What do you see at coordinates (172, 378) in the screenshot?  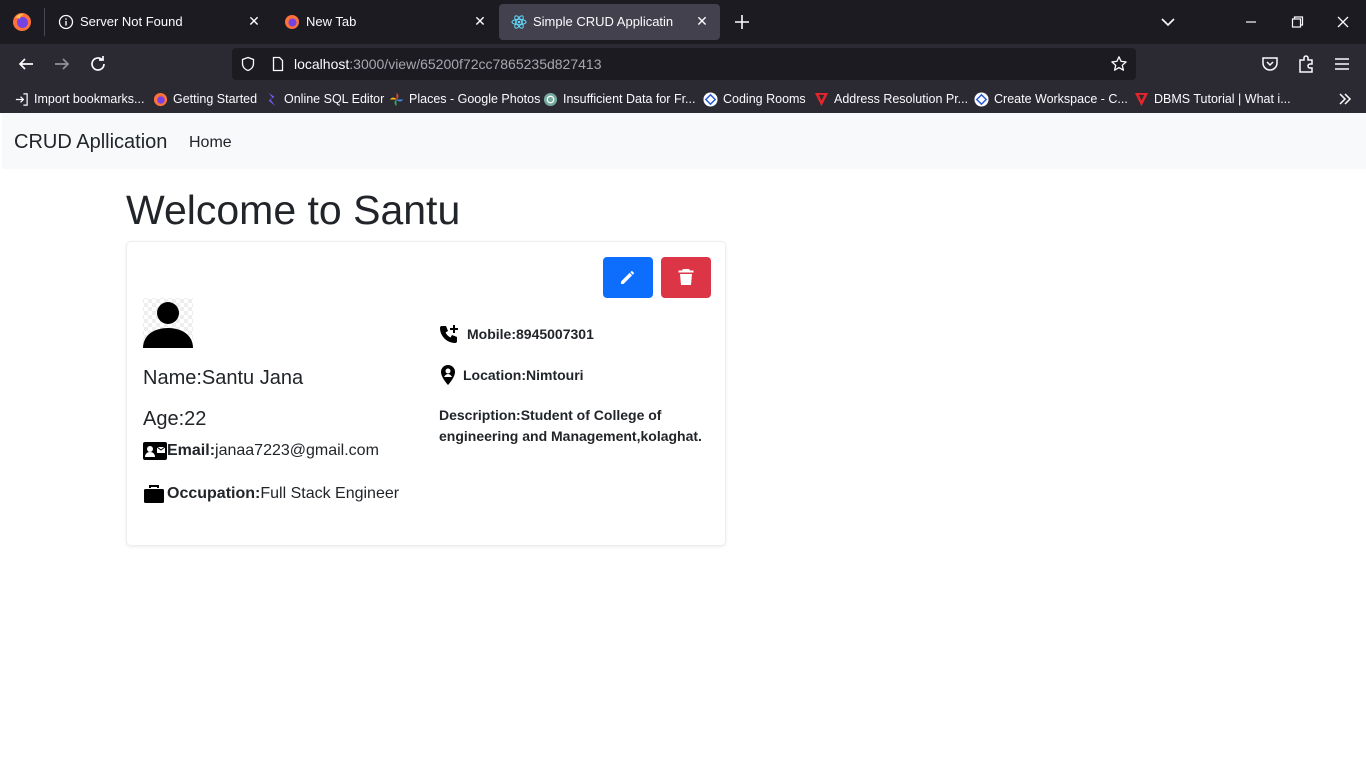 I see `name-label: Name:` at bounding box center [172, 378].